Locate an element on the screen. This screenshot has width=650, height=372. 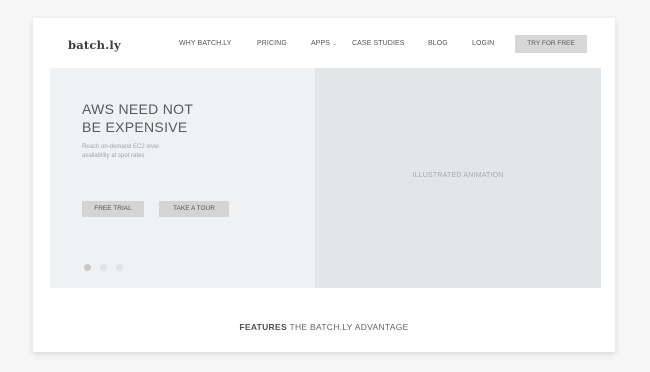
hero-headline-line2: BE EXPENSIVE is located at coordinates (135, 127).